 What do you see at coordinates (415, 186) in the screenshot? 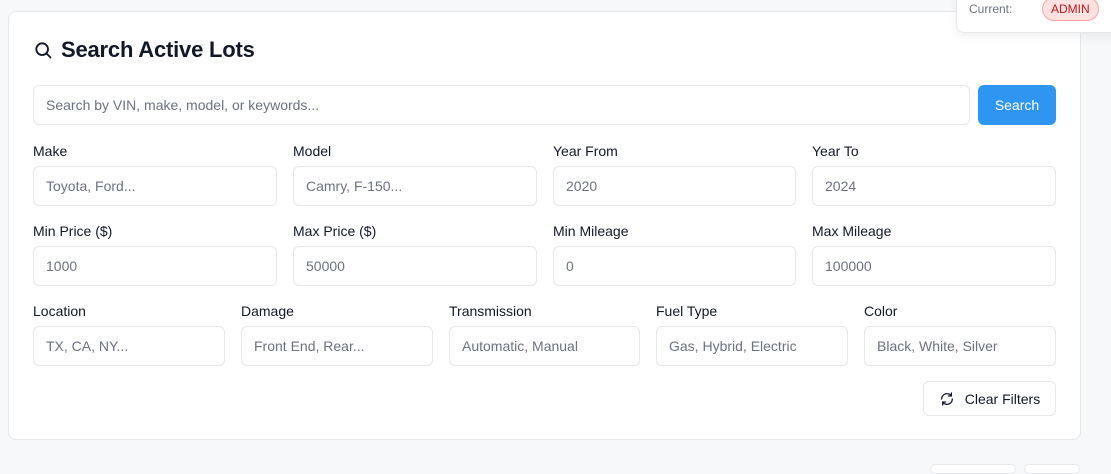
I see `model-input` at bounding box center [415, 186].